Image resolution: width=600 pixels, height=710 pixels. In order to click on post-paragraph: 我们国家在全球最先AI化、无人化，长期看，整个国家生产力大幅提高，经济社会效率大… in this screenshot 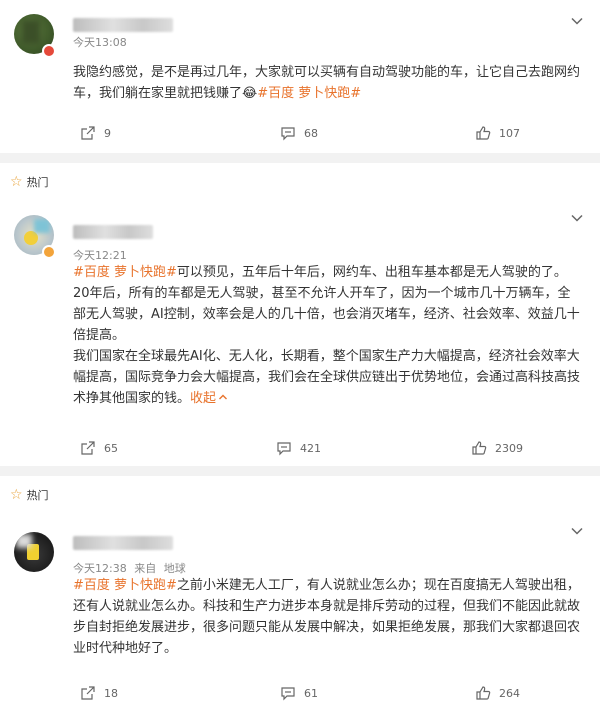, I will do `click(328, 377)`.